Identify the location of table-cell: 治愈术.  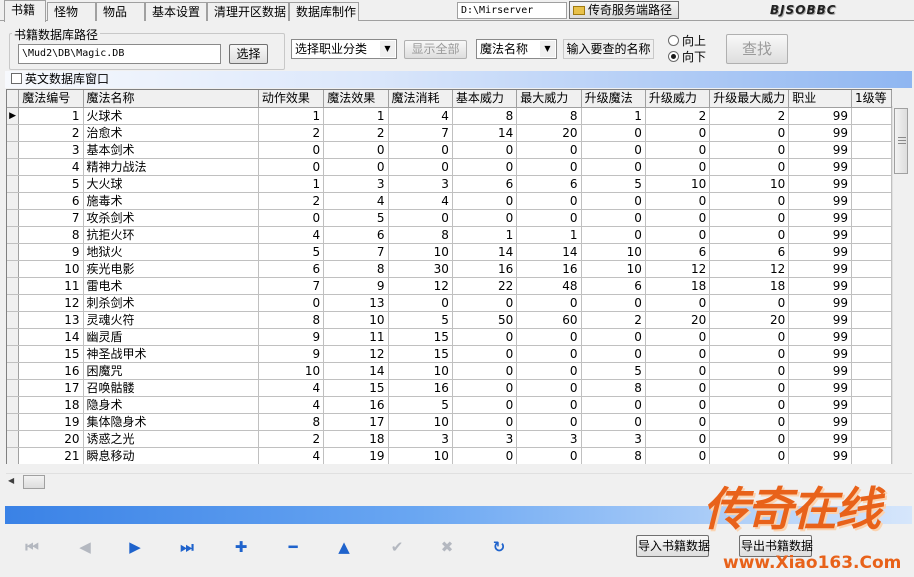
(171, 133).